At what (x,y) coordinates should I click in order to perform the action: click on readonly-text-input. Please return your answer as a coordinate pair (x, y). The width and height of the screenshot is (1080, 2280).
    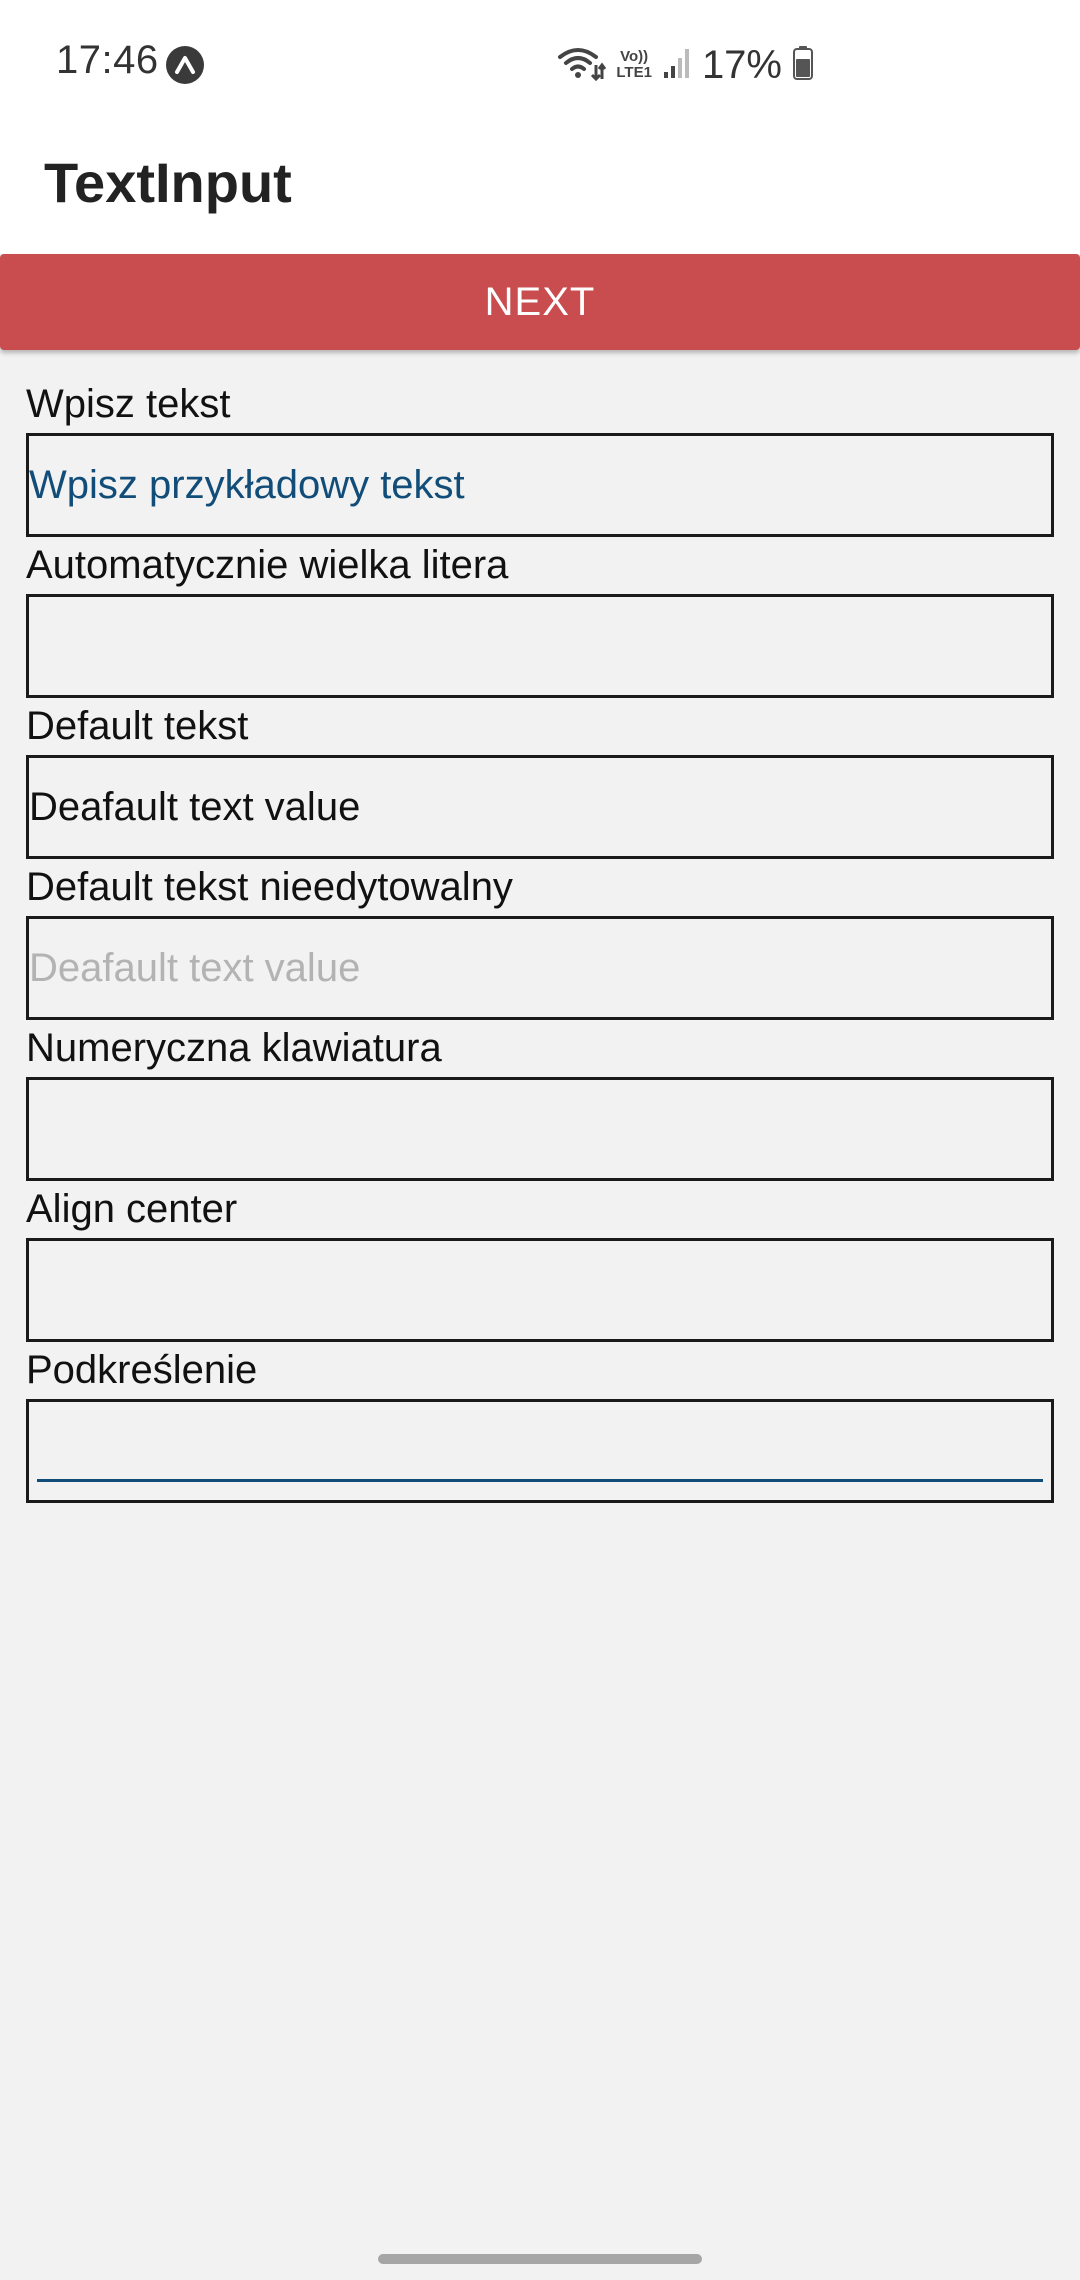
    Looking at the image, I should click on (540, 968).